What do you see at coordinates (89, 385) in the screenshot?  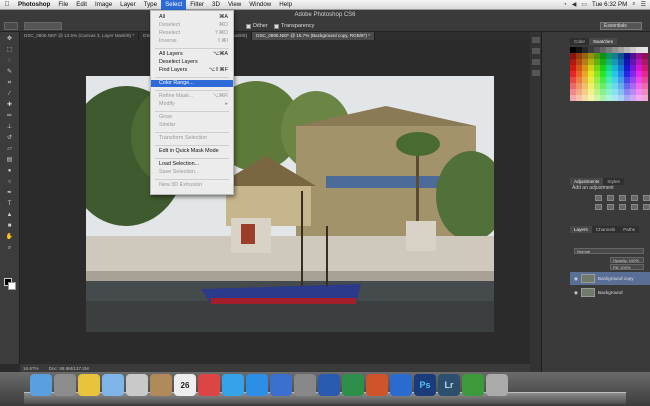 I see `chrome-icon` at bounding box center [89, 385].